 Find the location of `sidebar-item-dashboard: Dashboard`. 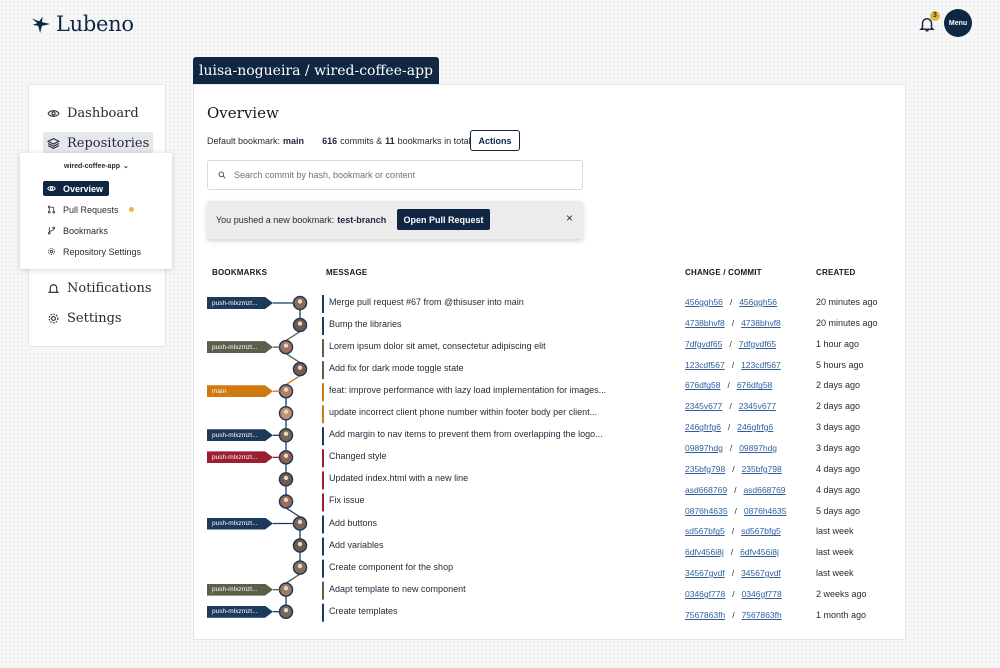

sidebar-item-dashboard: Dashboard is located at coordinates (93, 113).